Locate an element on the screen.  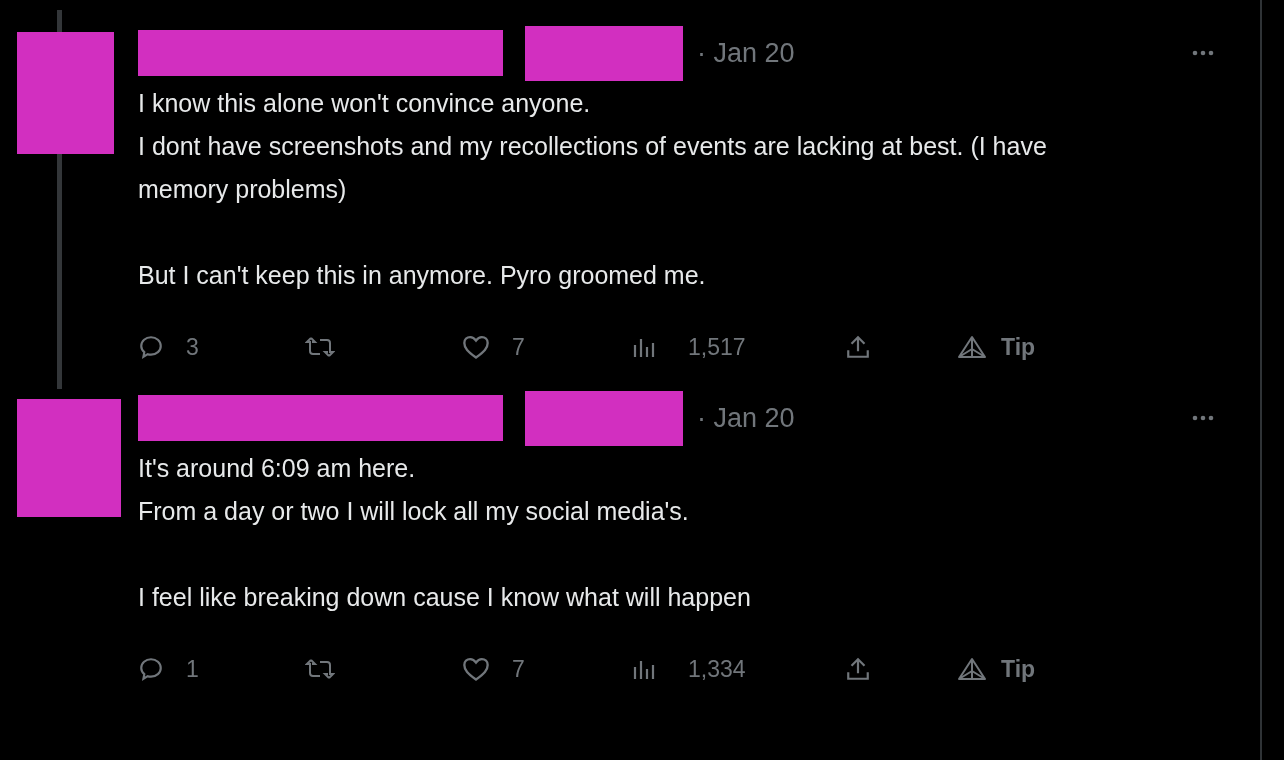
view-count: 1,517 is located at coordinates (717, 347).